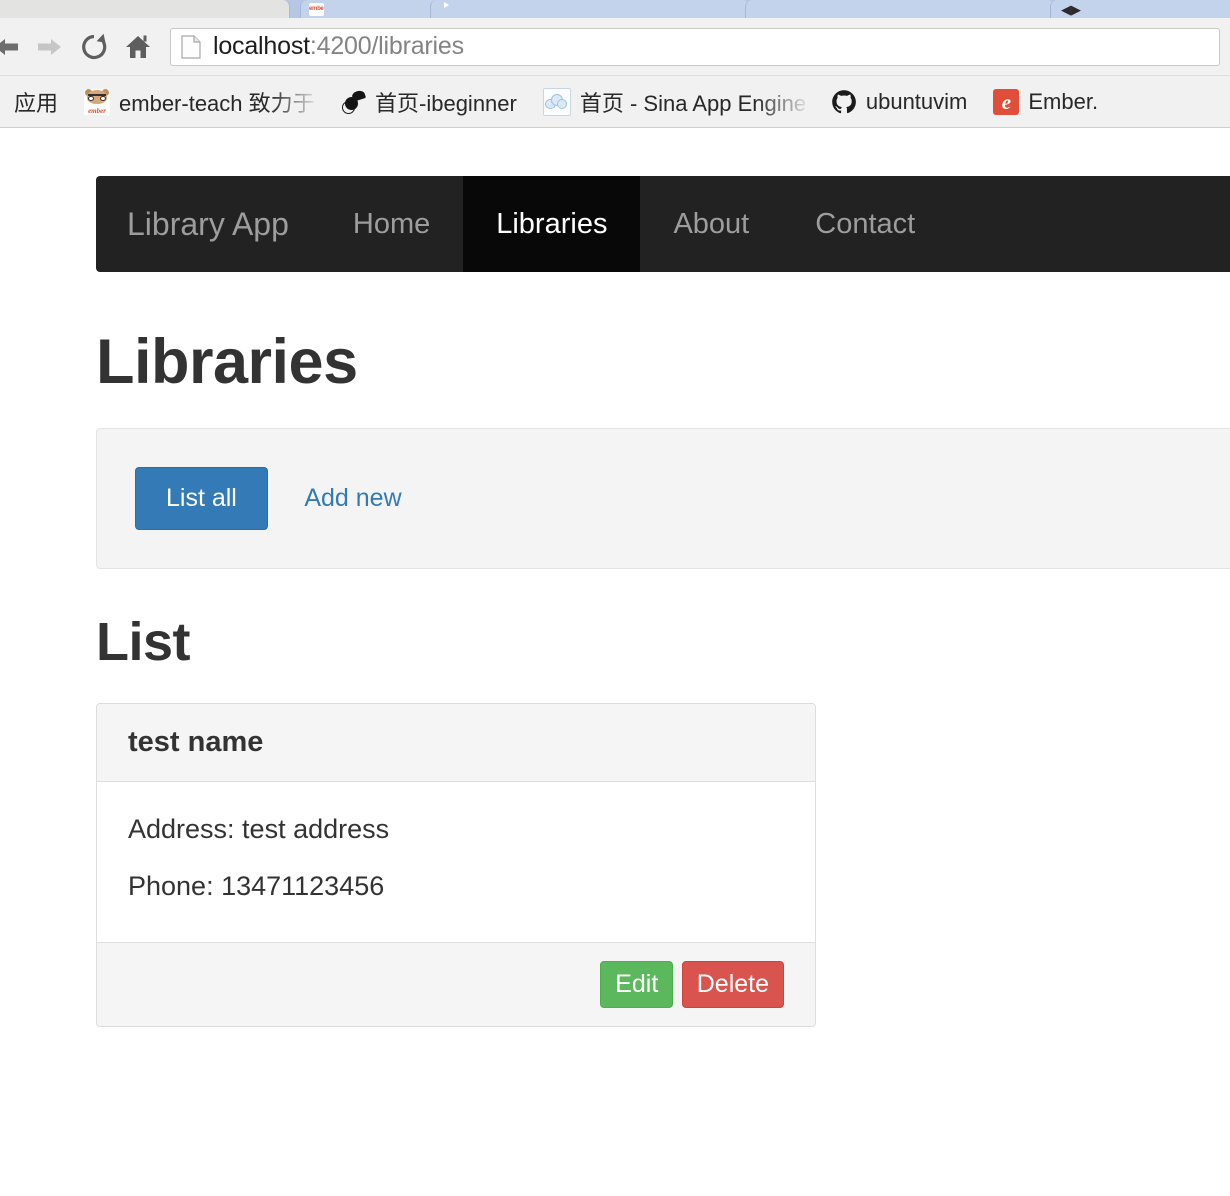  I want to click on nav-item-contact: Contact, so click(865, 224).